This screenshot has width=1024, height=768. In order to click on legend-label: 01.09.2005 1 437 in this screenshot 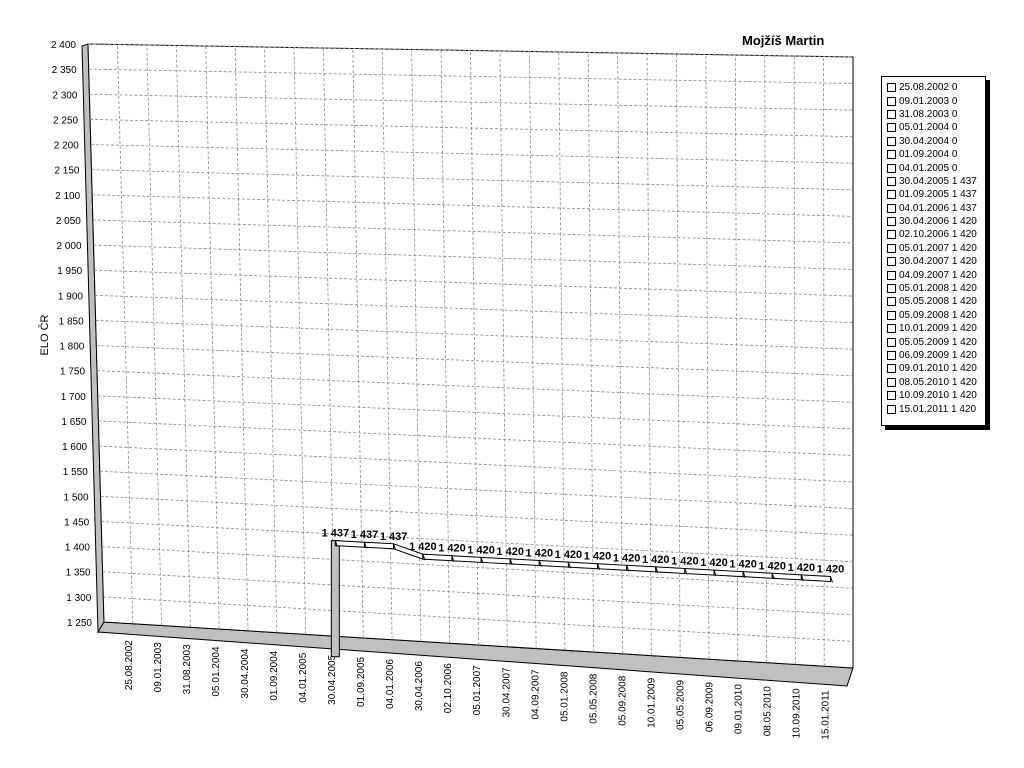, I will do `click(938, 195)`.